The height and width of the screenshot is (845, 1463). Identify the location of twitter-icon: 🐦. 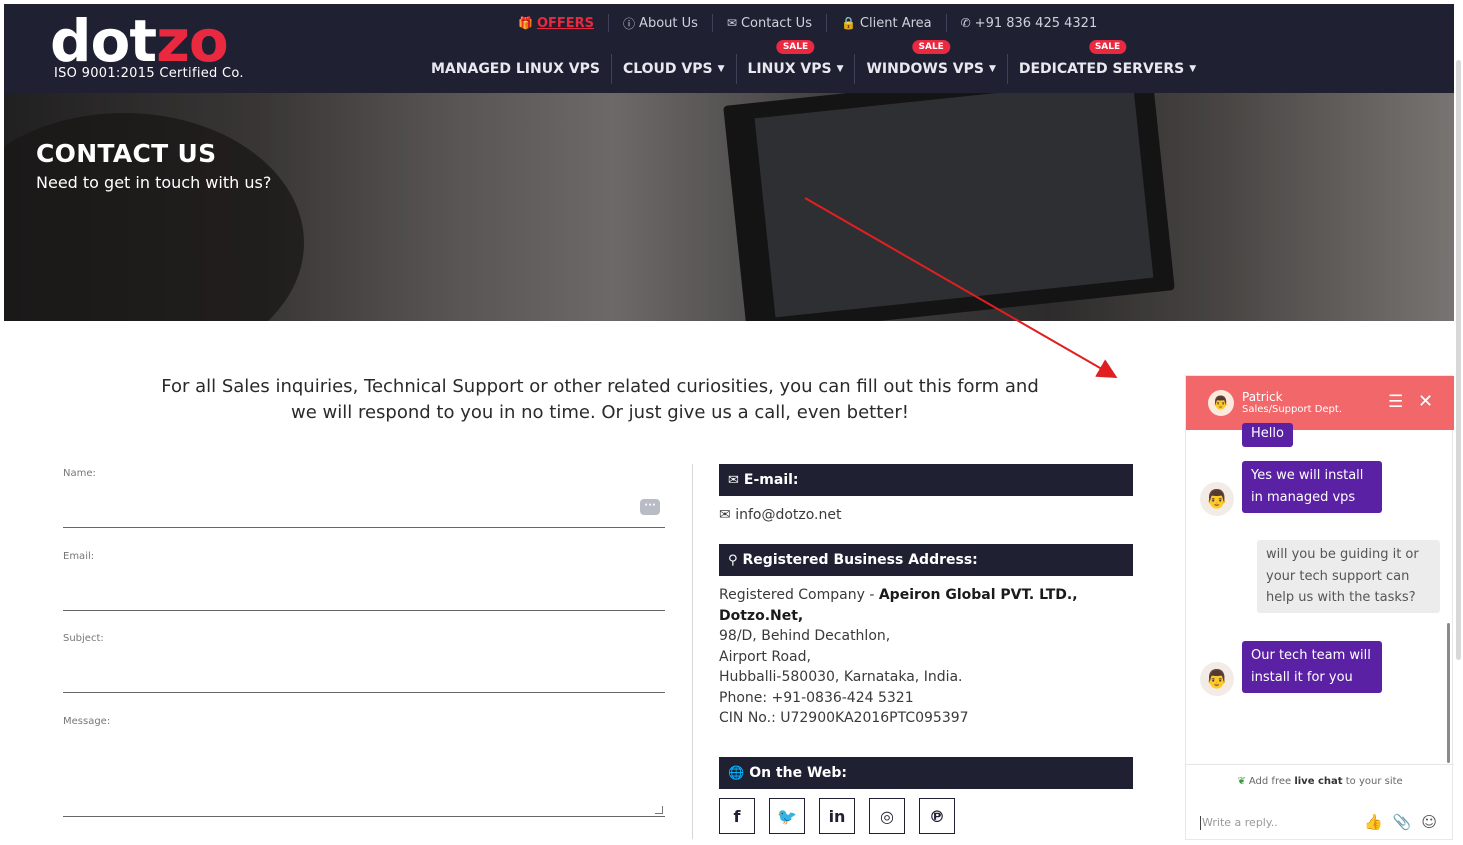
(787, 816).